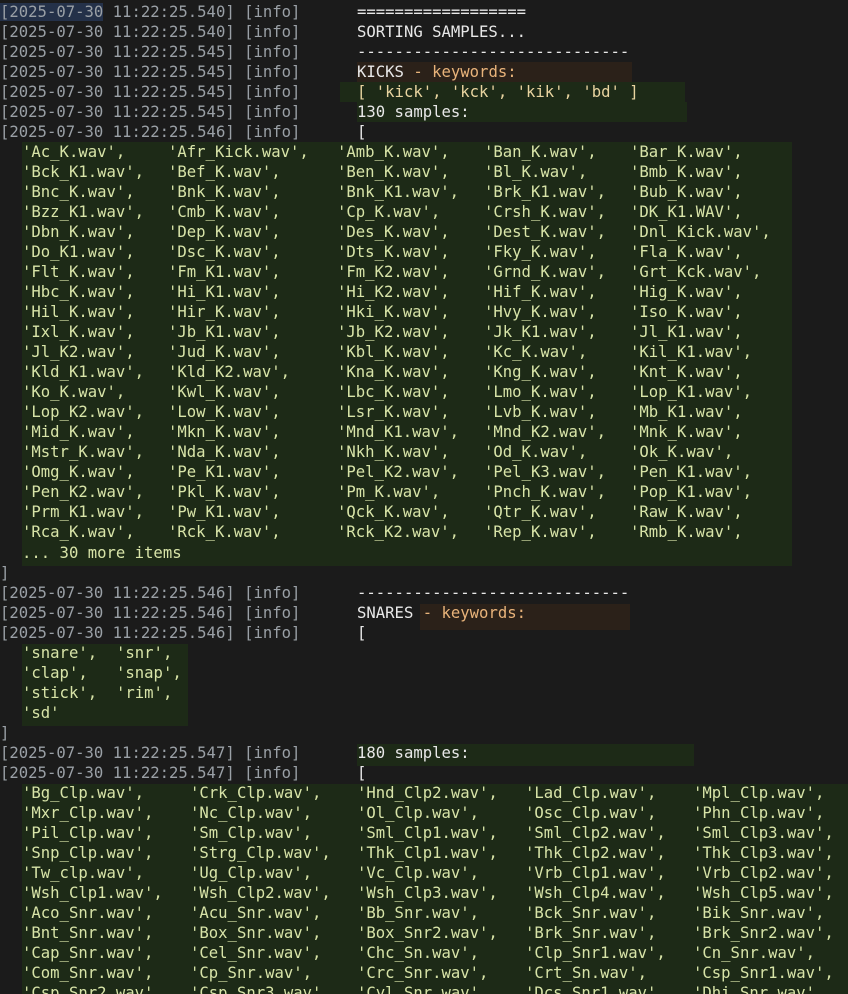  I want to click on sample-file: 'Cap_Snr.wav',, so click(88, 953).